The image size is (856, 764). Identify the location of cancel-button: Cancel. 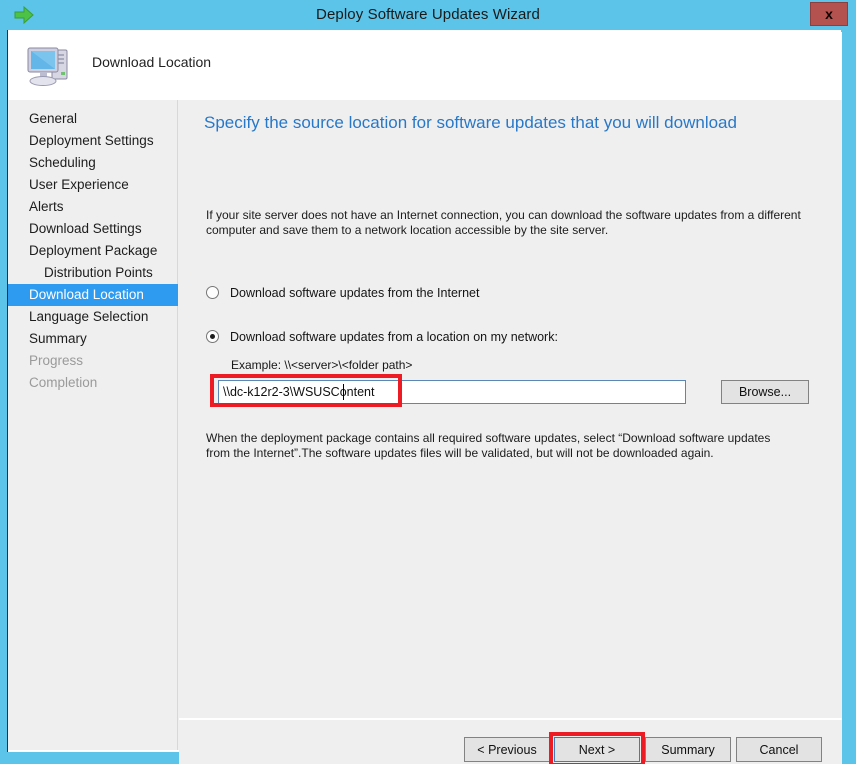
(779, 749).